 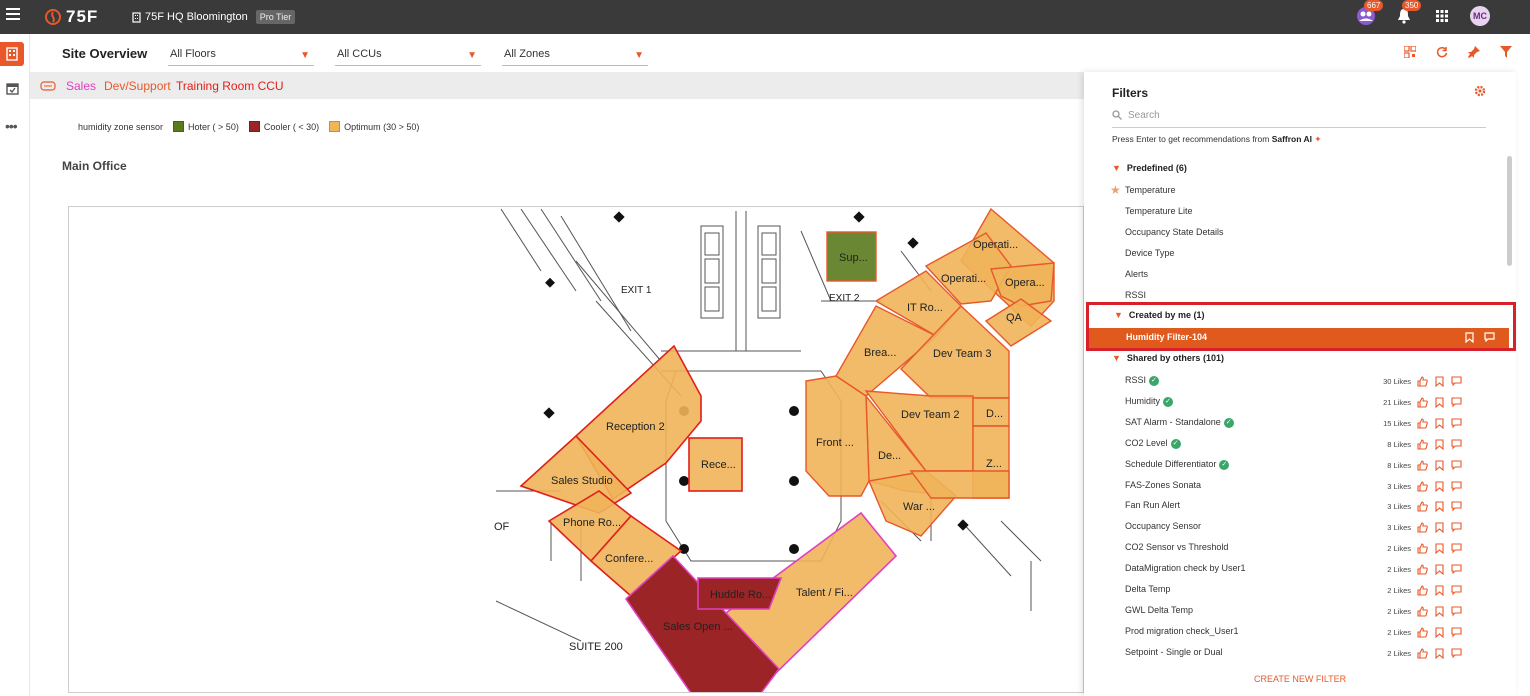 I want to click on filters-search-input: Search, so click(x=1299, y=118).